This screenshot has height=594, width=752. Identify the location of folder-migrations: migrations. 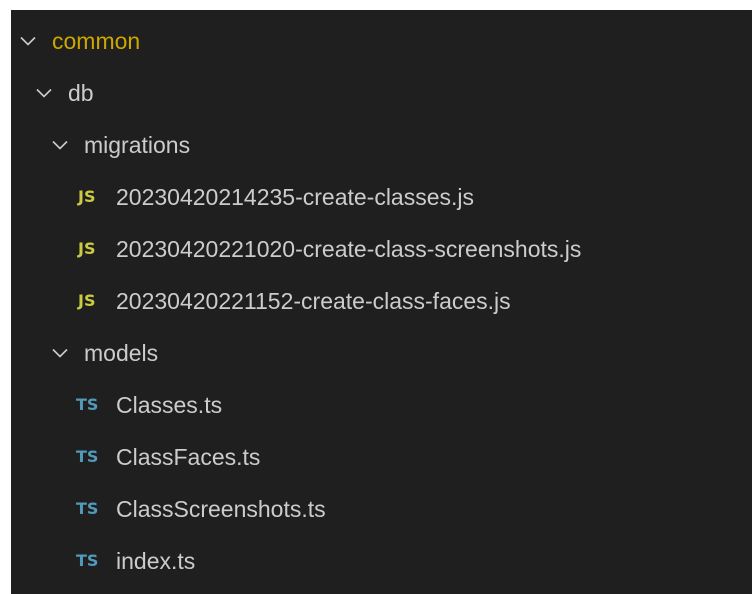
(381, 145).